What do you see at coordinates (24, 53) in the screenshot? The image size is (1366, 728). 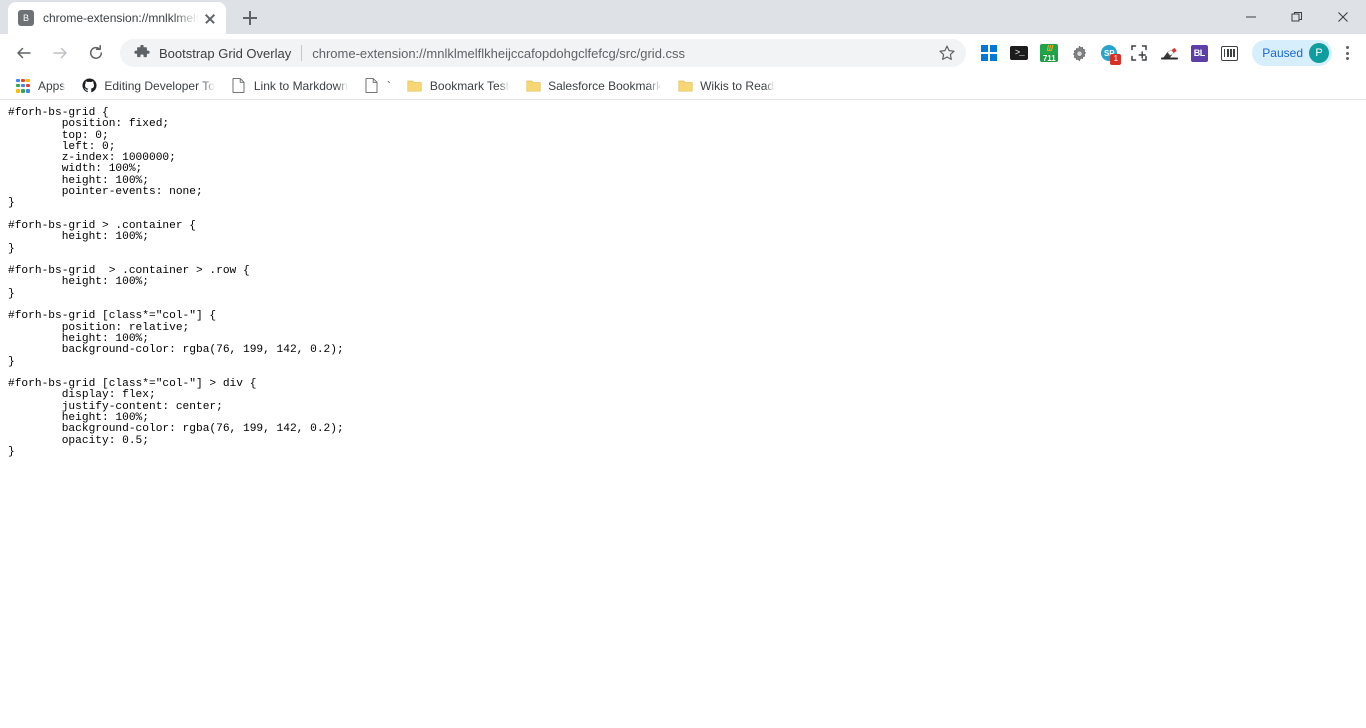 I see `back-button` at bounding box center [24, 53].